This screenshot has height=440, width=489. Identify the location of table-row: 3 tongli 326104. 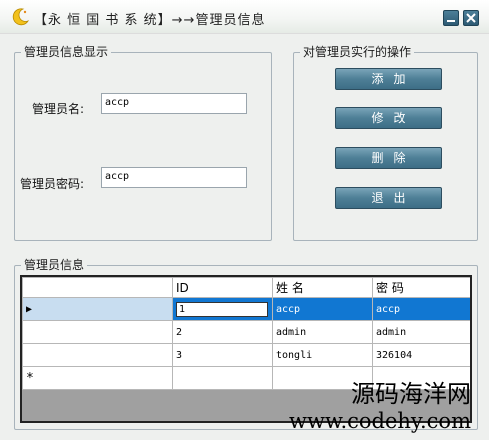
(246, 355).